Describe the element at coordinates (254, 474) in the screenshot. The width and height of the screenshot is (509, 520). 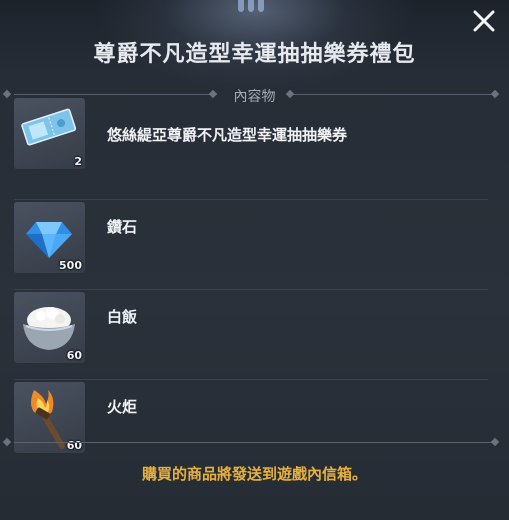
I see `delivery-notice: 購買的商品將發送到遊戲內信箱。` at that location.